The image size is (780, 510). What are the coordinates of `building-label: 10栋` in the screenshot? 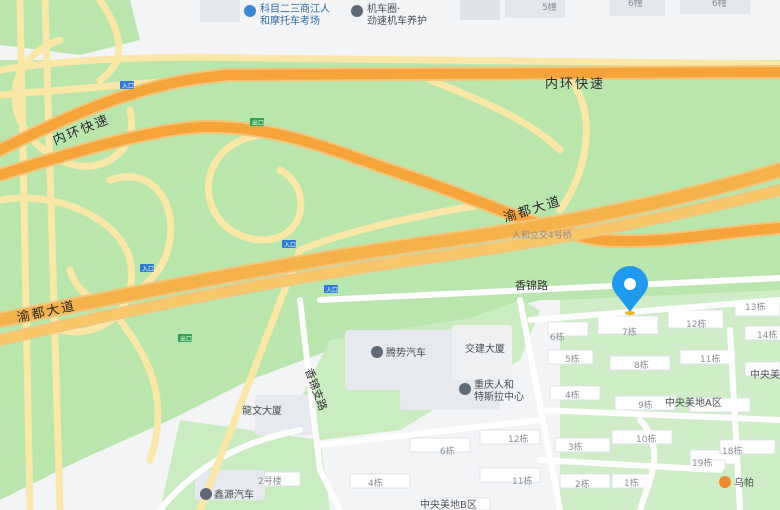 It's located at (646, 439).